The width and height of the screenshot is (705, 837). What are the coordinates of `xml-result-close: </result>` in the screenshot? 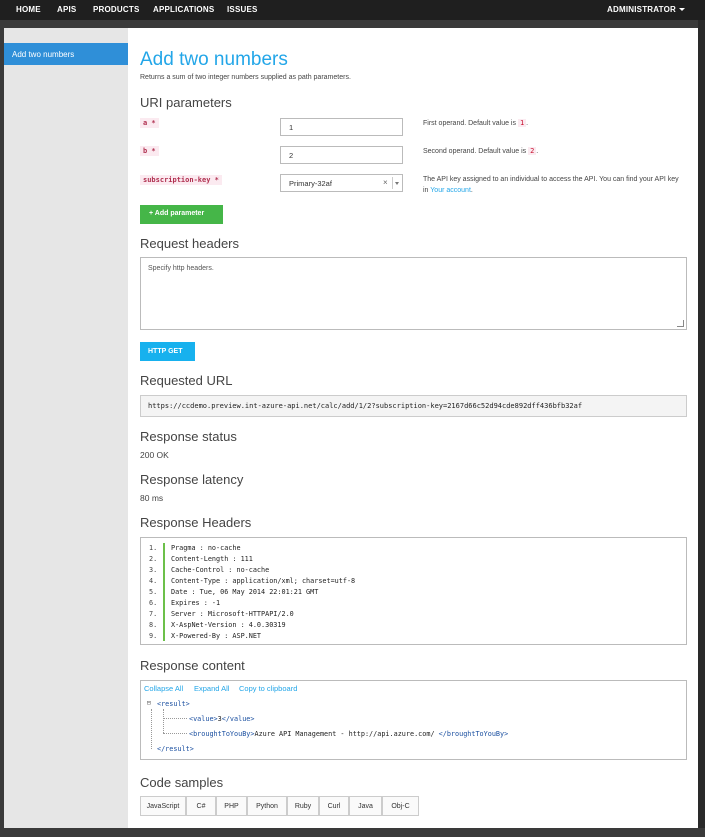 It's located at (175, 749).